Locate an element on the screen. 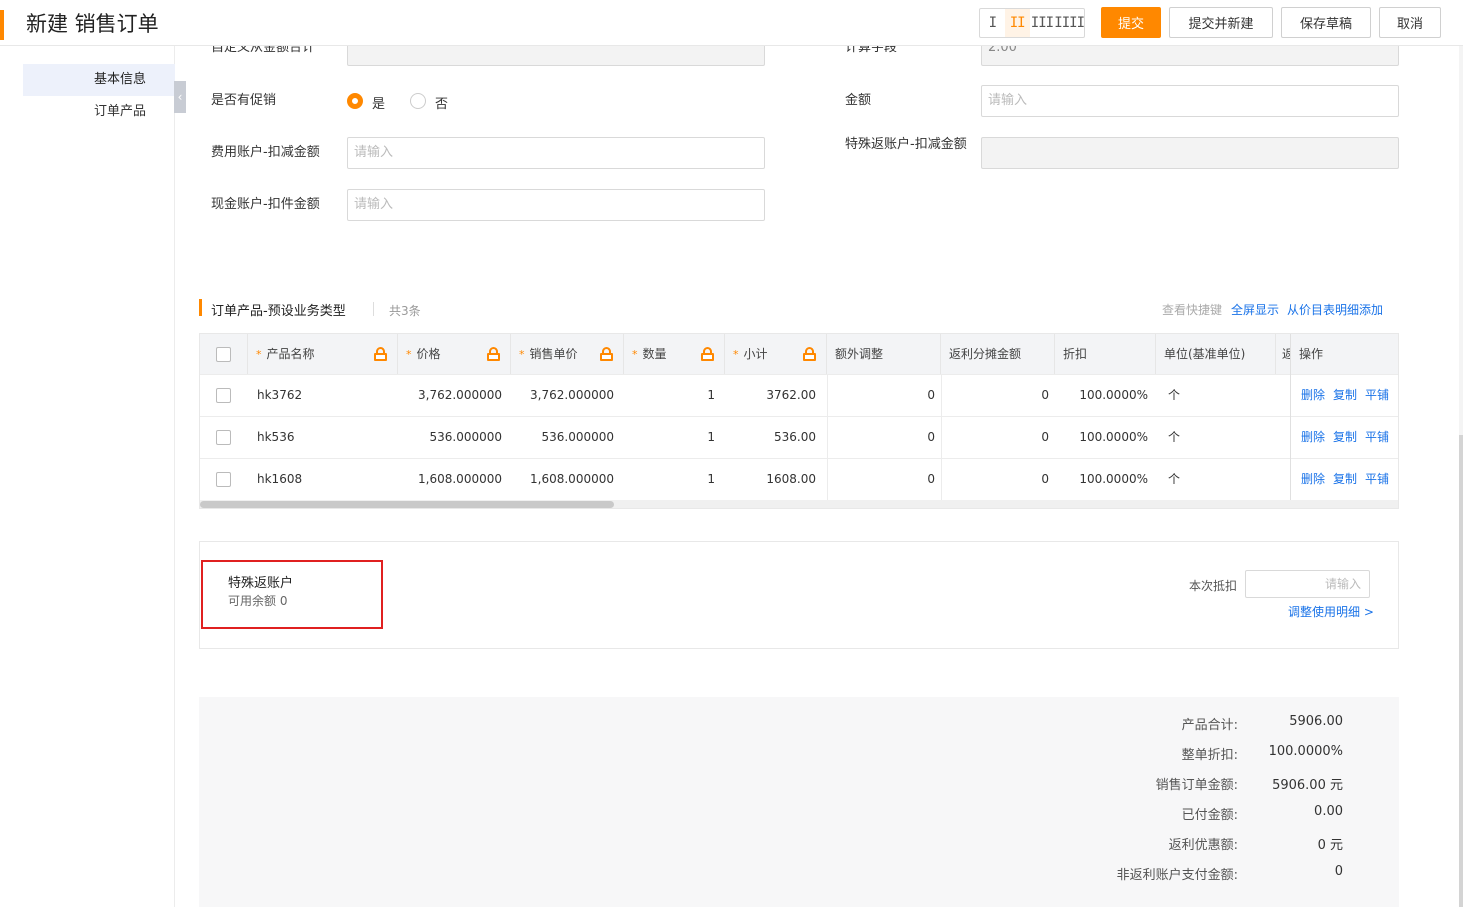 The height and width of the screenshot is (907, 1463). submit-and-new-button: 提交并新建 is located at coordinates (1221, 22).